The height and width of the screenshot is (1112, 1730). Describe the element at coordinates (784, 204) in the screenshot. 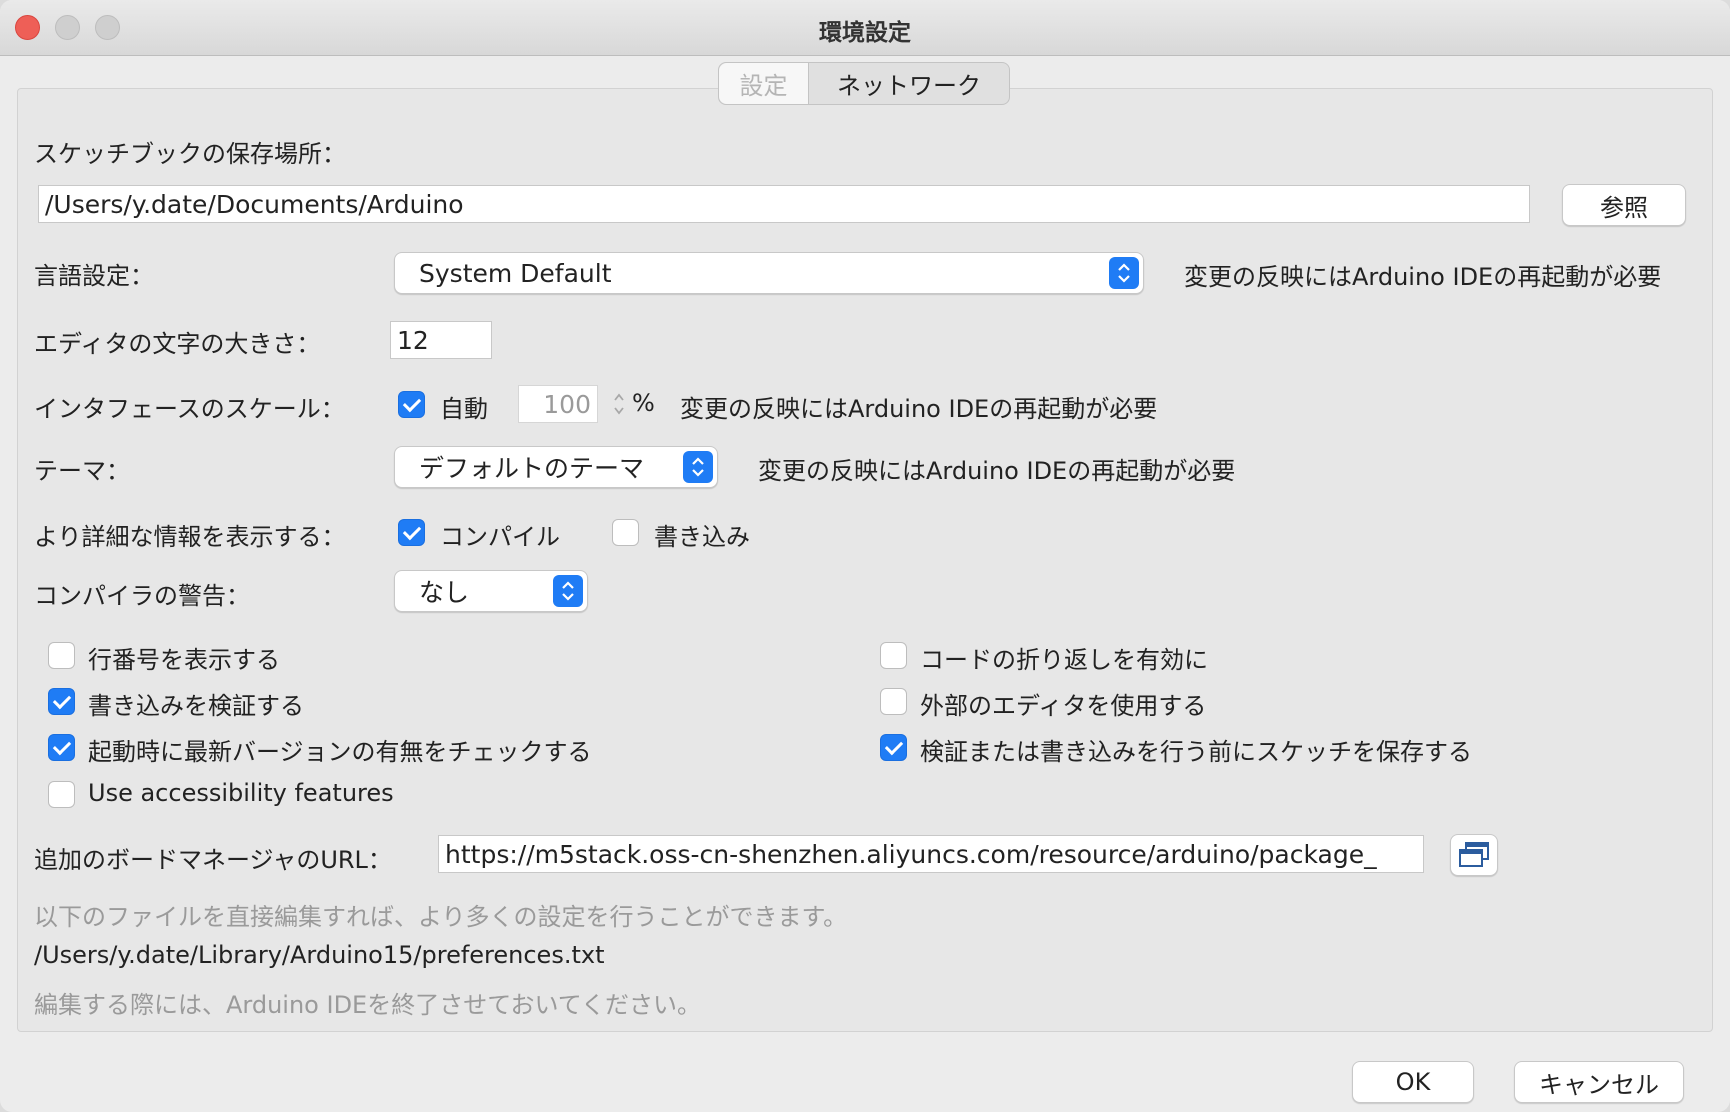

I see `sketchbook-path-input: /Users/y.date/Documents/Arduino` at that location.